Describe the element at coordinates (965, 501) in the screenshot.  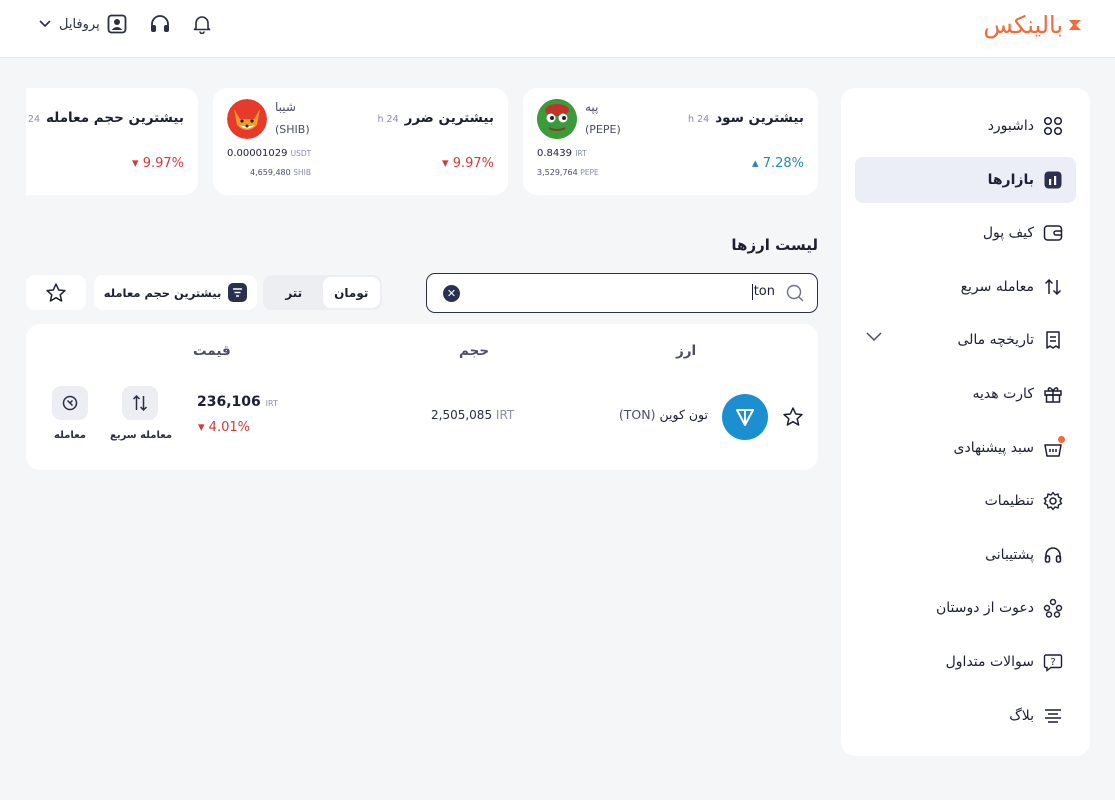
I see `sidebar-item-settings: تنظیمات` at that location.